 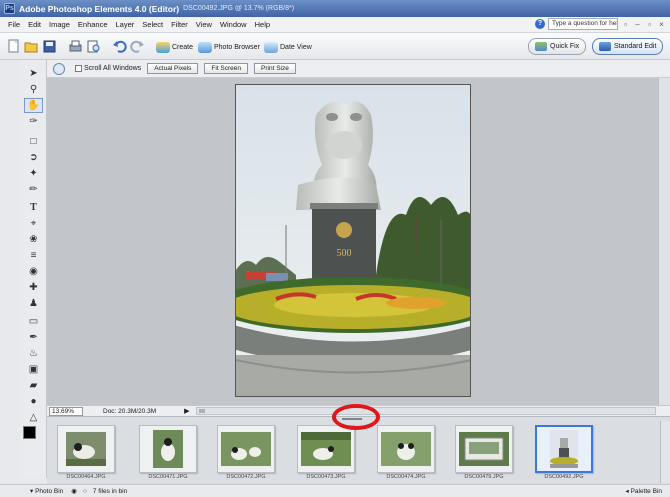 What do you see at coordinates (643, 491) in the screenshot?
I see `palette-bin-toggle: ◂ Palette Bin` at bounding box center [643, 491].